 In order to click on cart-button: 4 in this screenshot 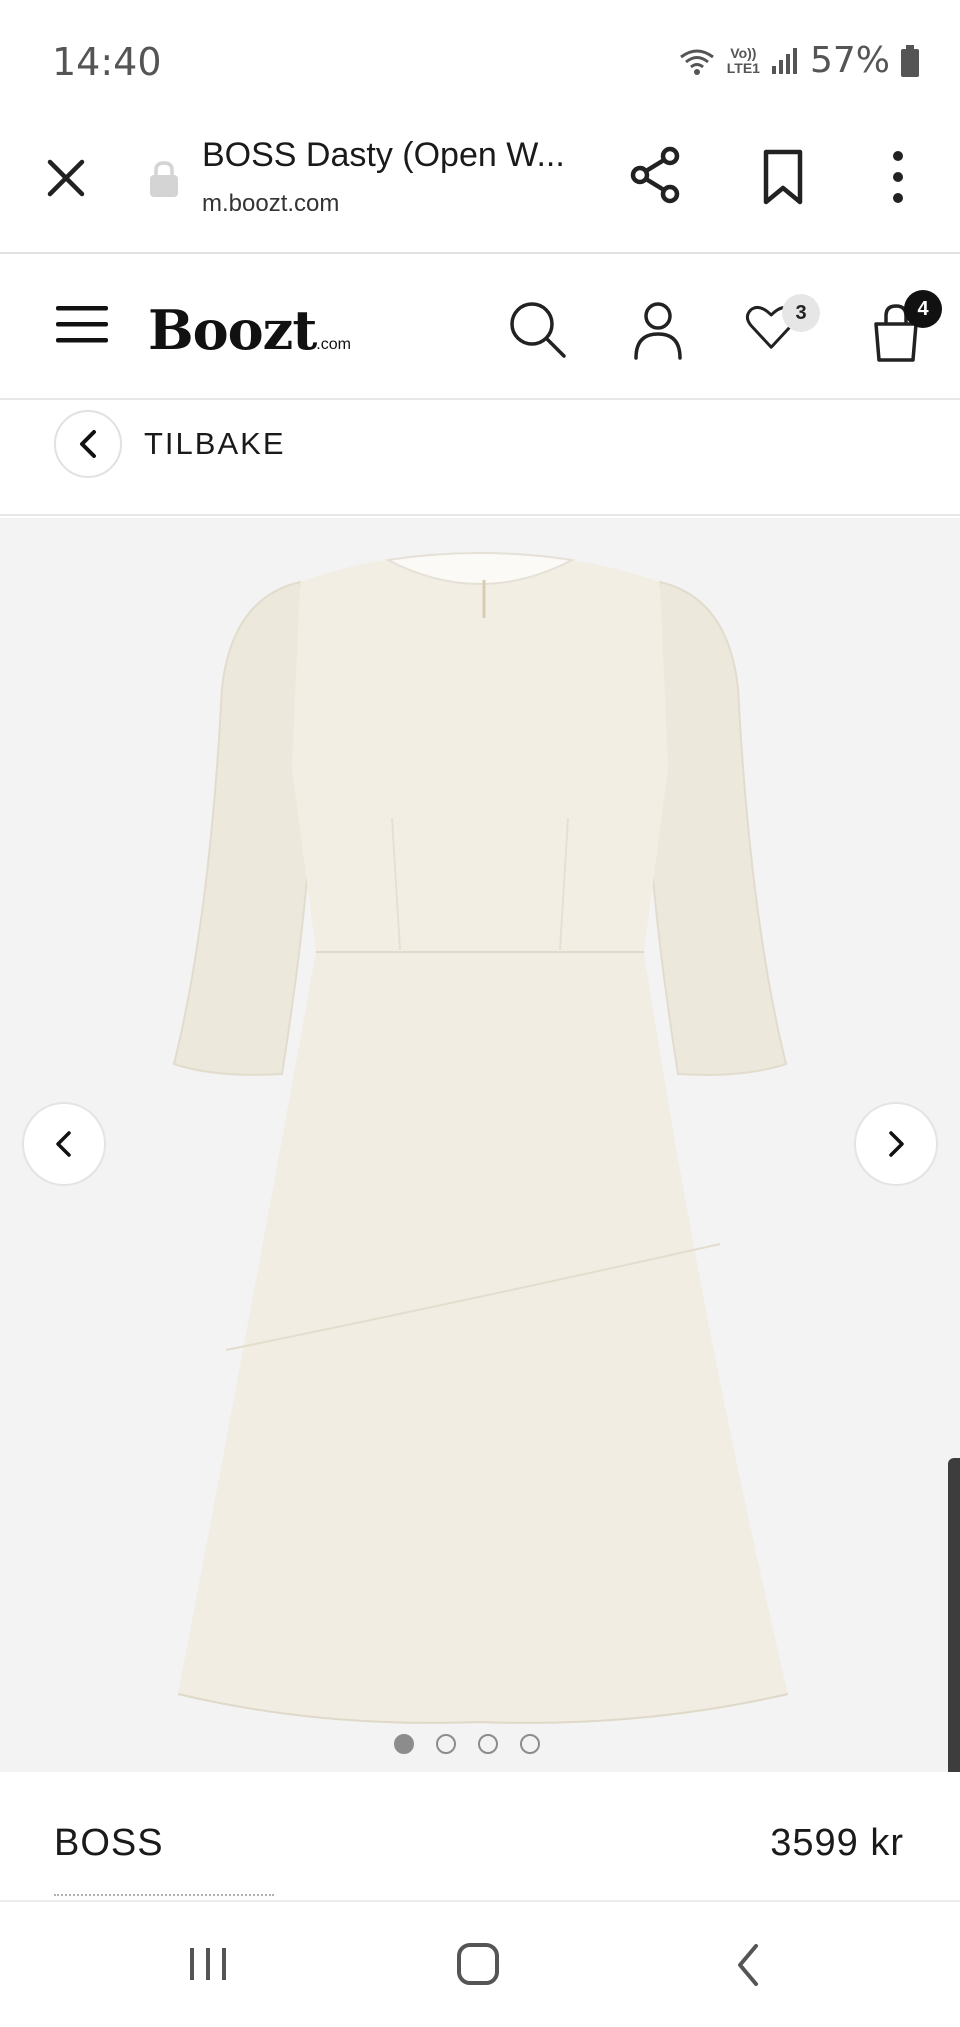, I will do `click(904, 324)`.